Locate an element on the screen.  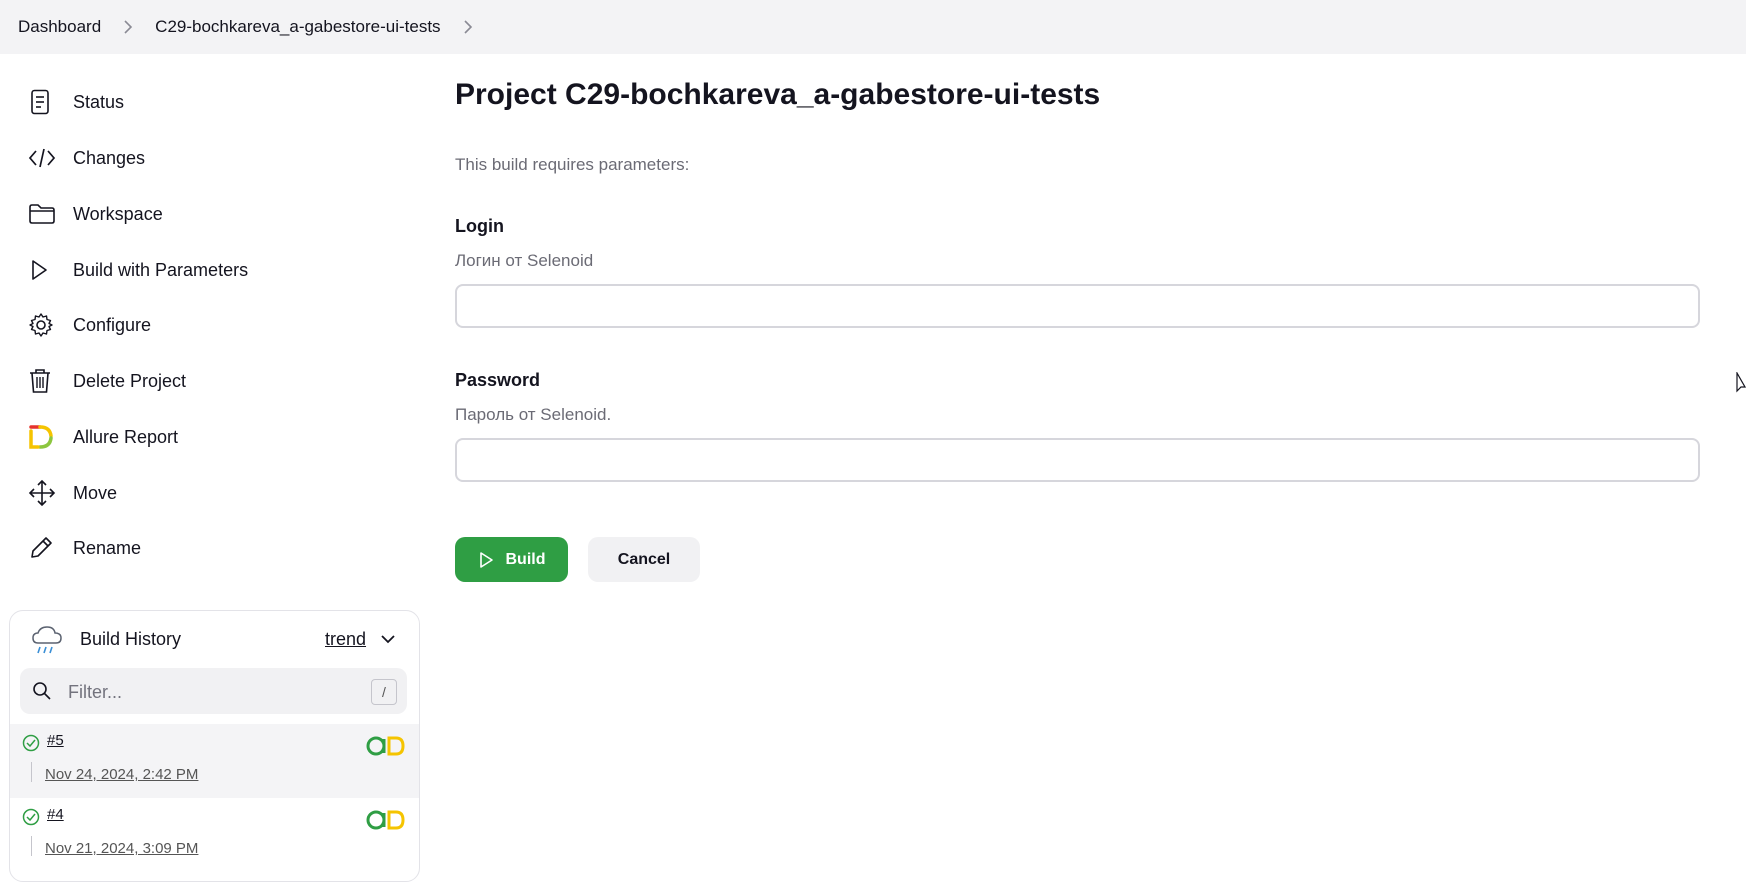
mouse-cursor-icon is located at coordinates (1741, 384).